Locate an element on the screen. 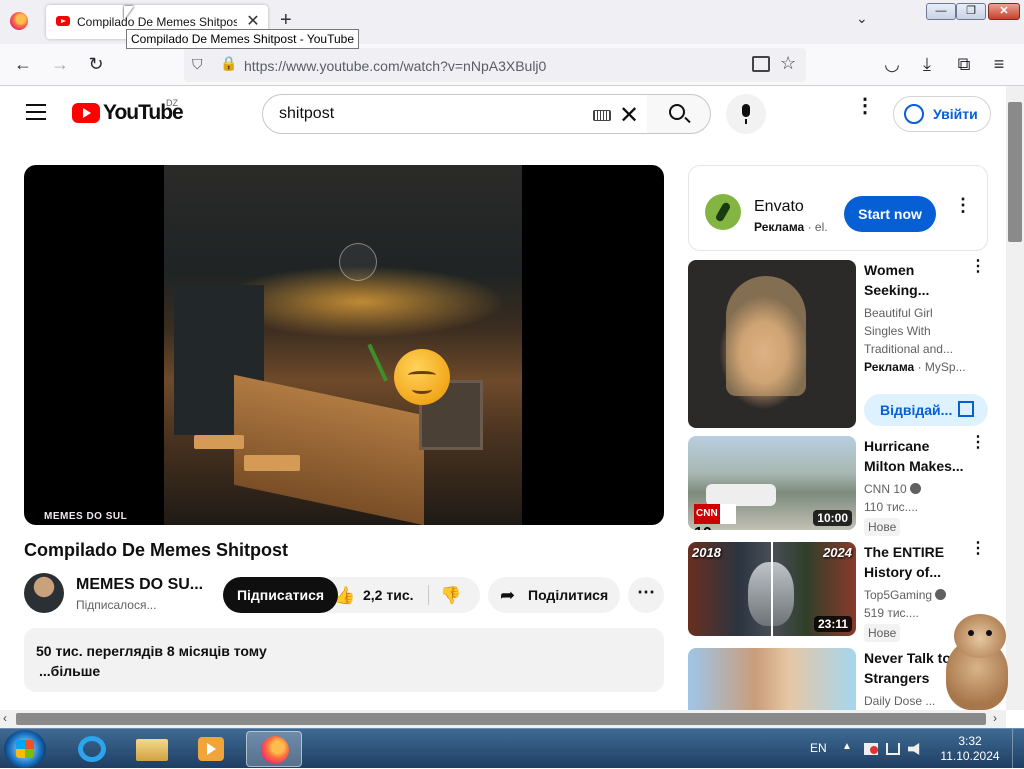  back-icon: ← is located at coordinates (23, 64).